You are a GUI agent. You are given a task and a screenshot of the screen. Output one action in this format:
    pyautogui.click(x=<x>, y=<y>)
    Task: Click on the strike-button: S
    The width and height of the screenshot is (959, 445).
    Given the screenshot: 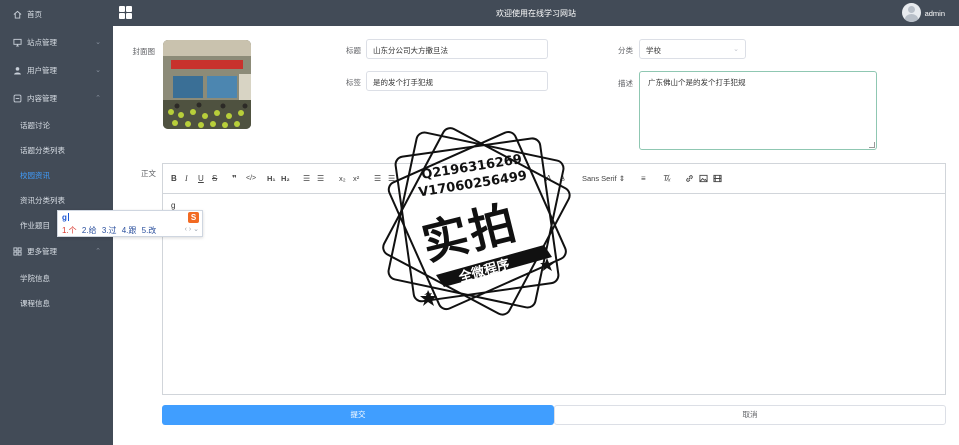 What is the action you would take?
    pyautogui.click(x=214, y=179)
    